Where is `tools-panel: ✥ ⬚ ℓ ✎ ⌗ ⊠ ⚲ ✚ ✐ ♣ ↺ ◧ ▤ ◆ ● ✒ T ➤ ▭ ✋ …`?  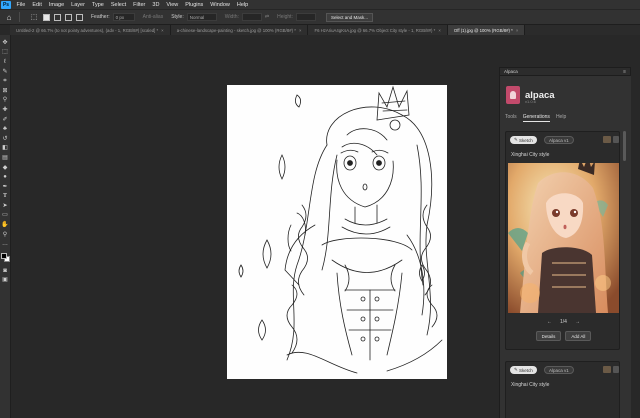 tools-panel: ✥ ⬚ ℓ ✎ ⌗ ⊠ ⚲ ✚ ✐ ♣ ↺ ◧ ▤ ◆ ● ✒ T ➤ ▭ ✋ … is located at coordinates (5, 226).